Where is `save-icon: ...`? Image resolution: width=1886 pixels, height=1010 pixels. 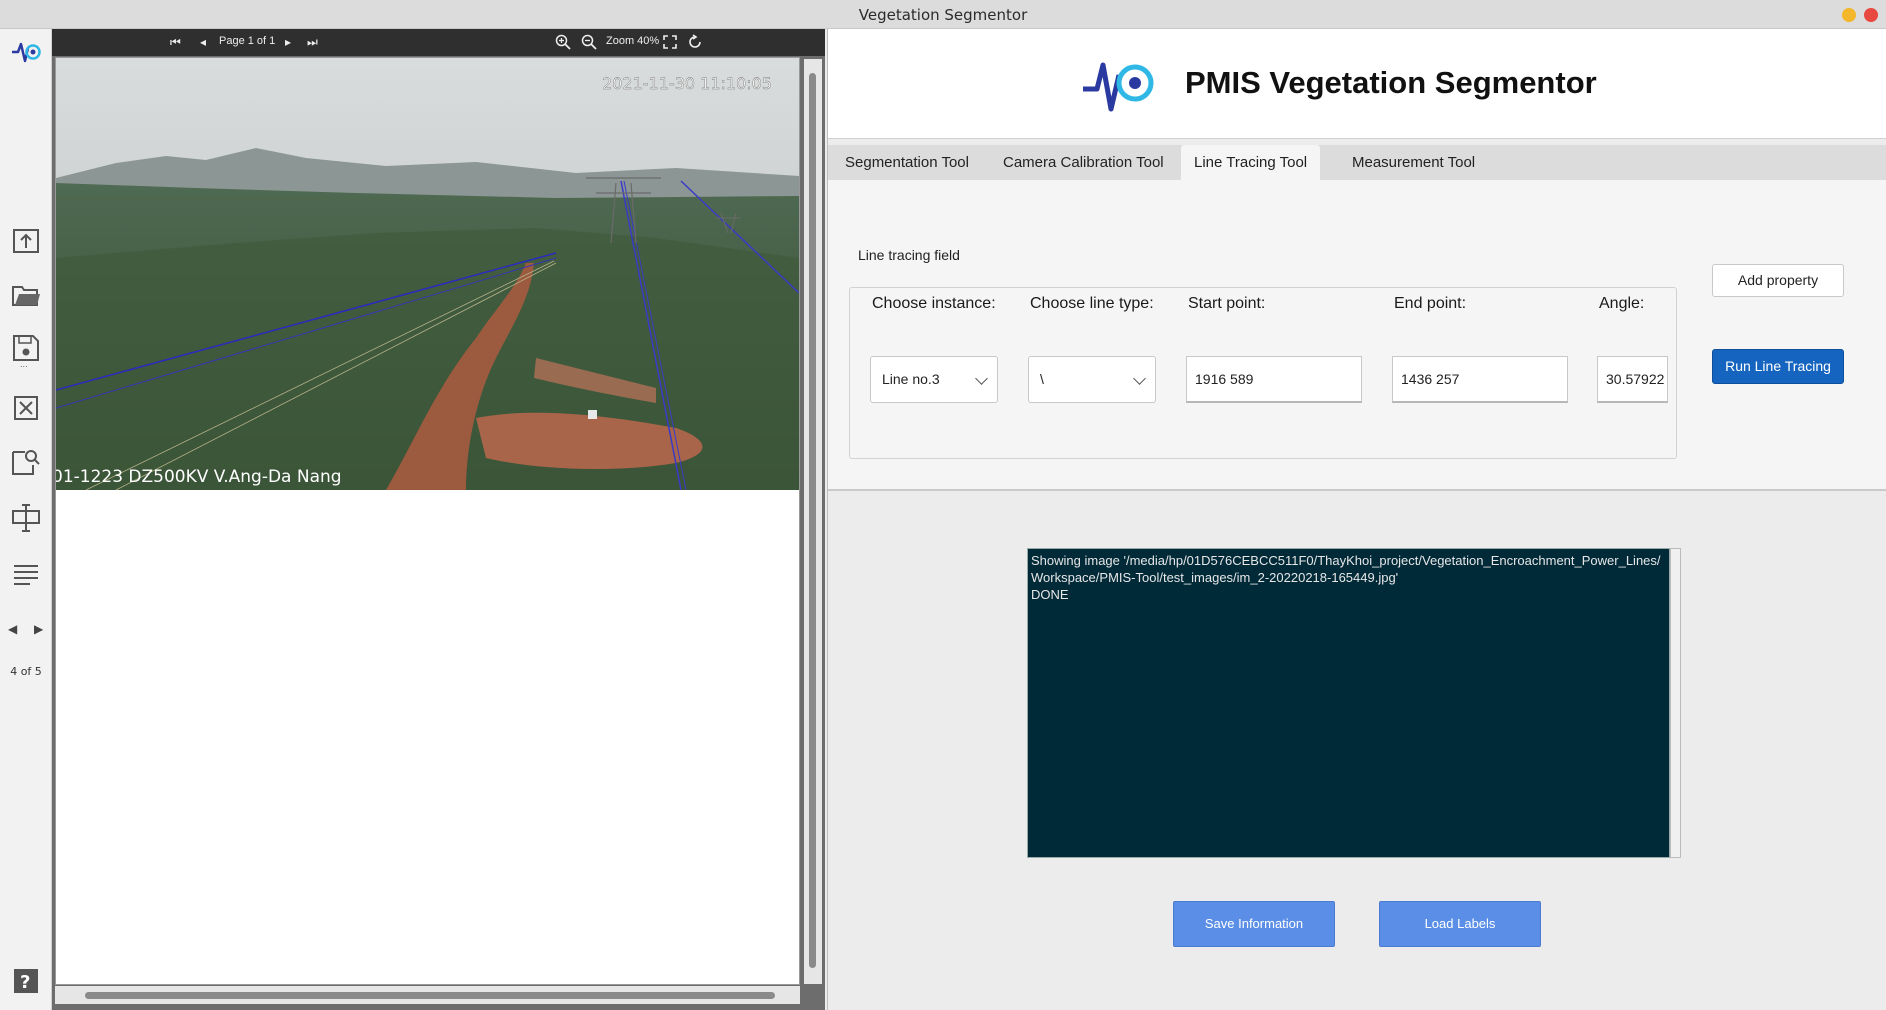 save-icon: ... is located at coordinates (26, 351).